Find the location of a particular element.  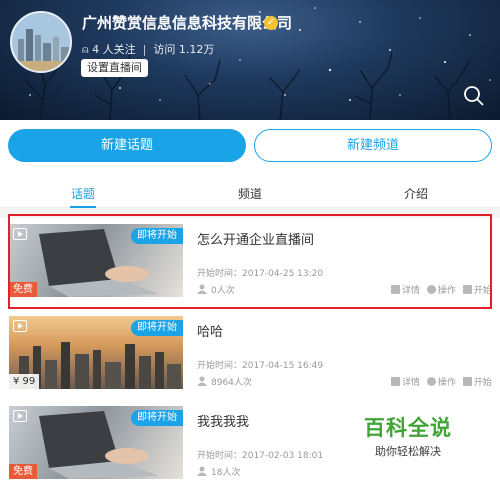

channel-avatar is located at coordinates (41, 42).